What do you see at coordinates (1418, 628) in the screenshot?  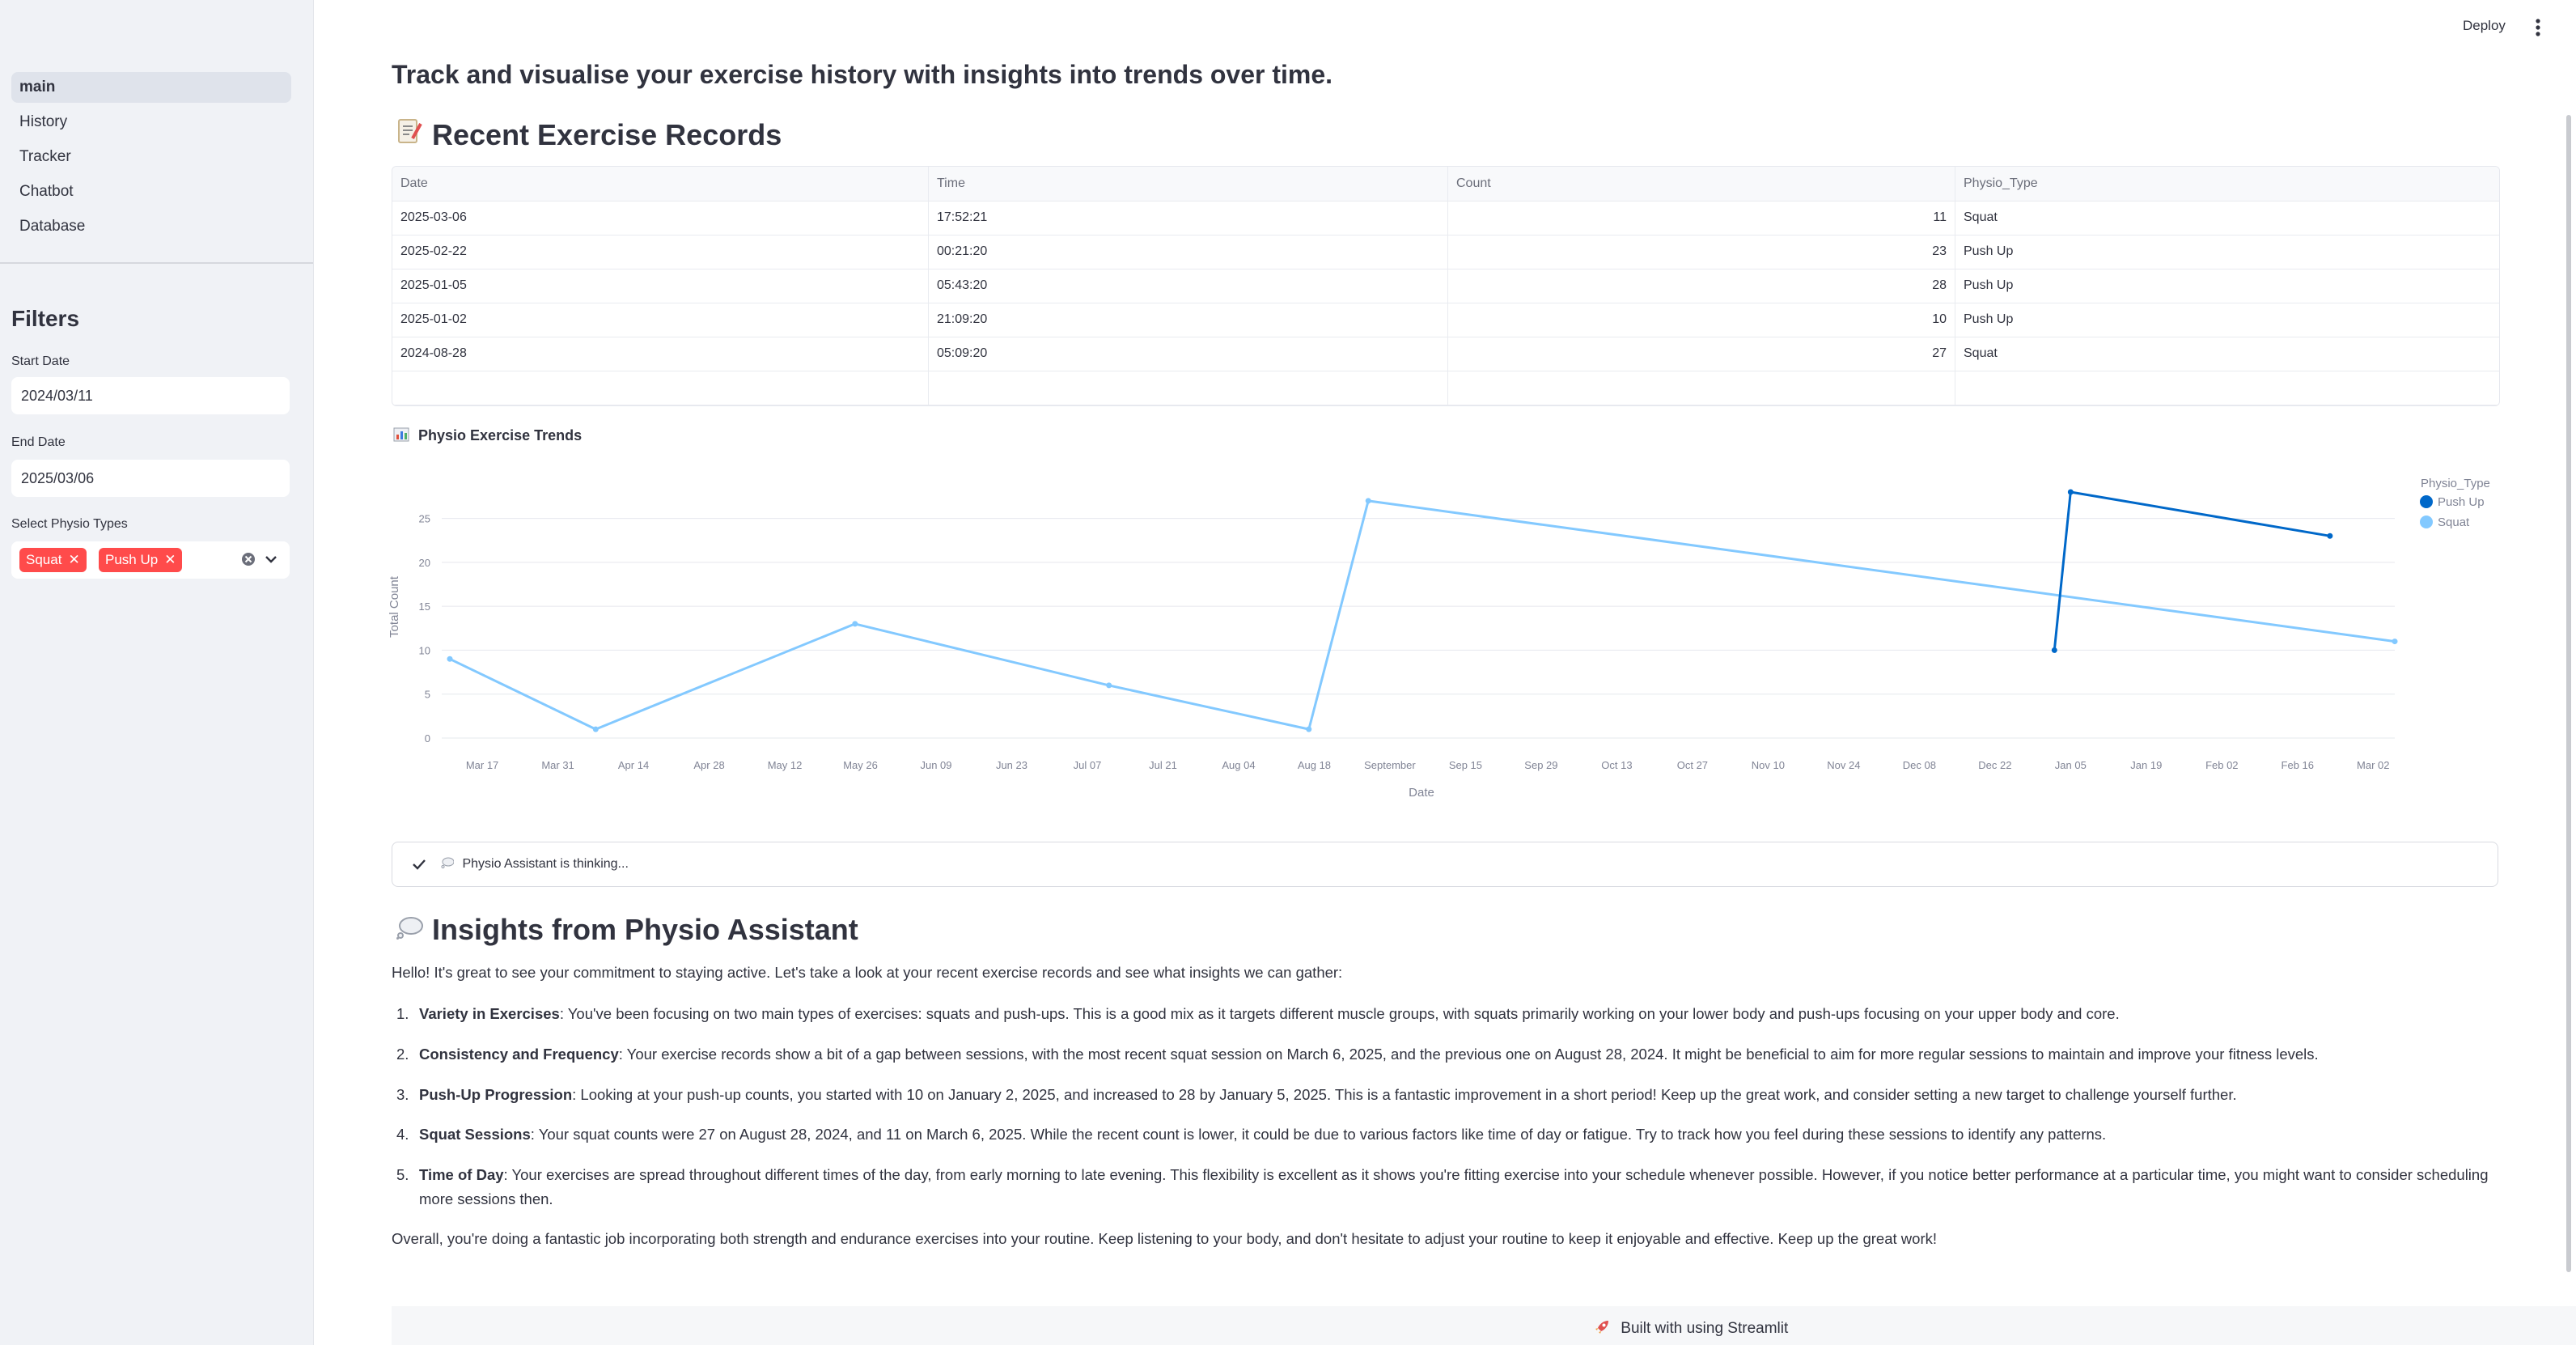 I see `chart-gridlines` at bounding box center [1418, 628].